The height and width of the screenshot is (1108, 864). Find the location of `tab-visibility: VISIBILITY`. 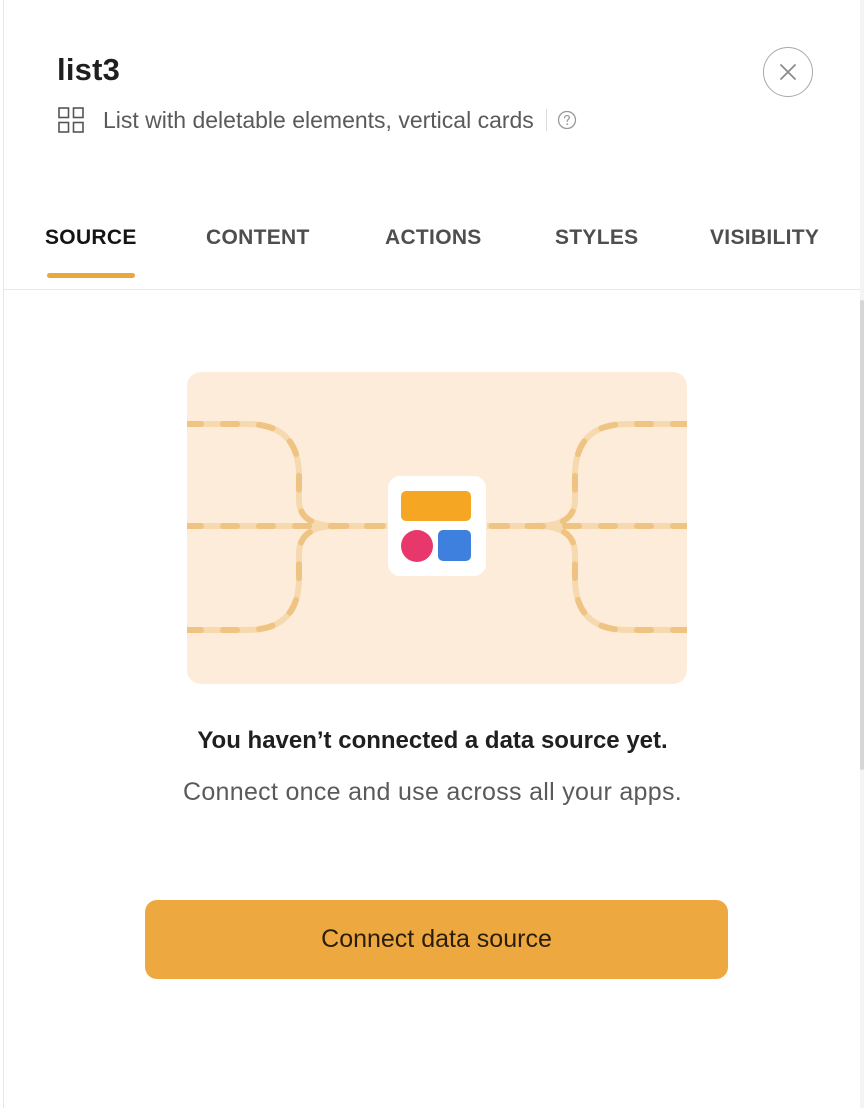

tab-visibility: VISIBILITY is located at coordinates (764, 238).